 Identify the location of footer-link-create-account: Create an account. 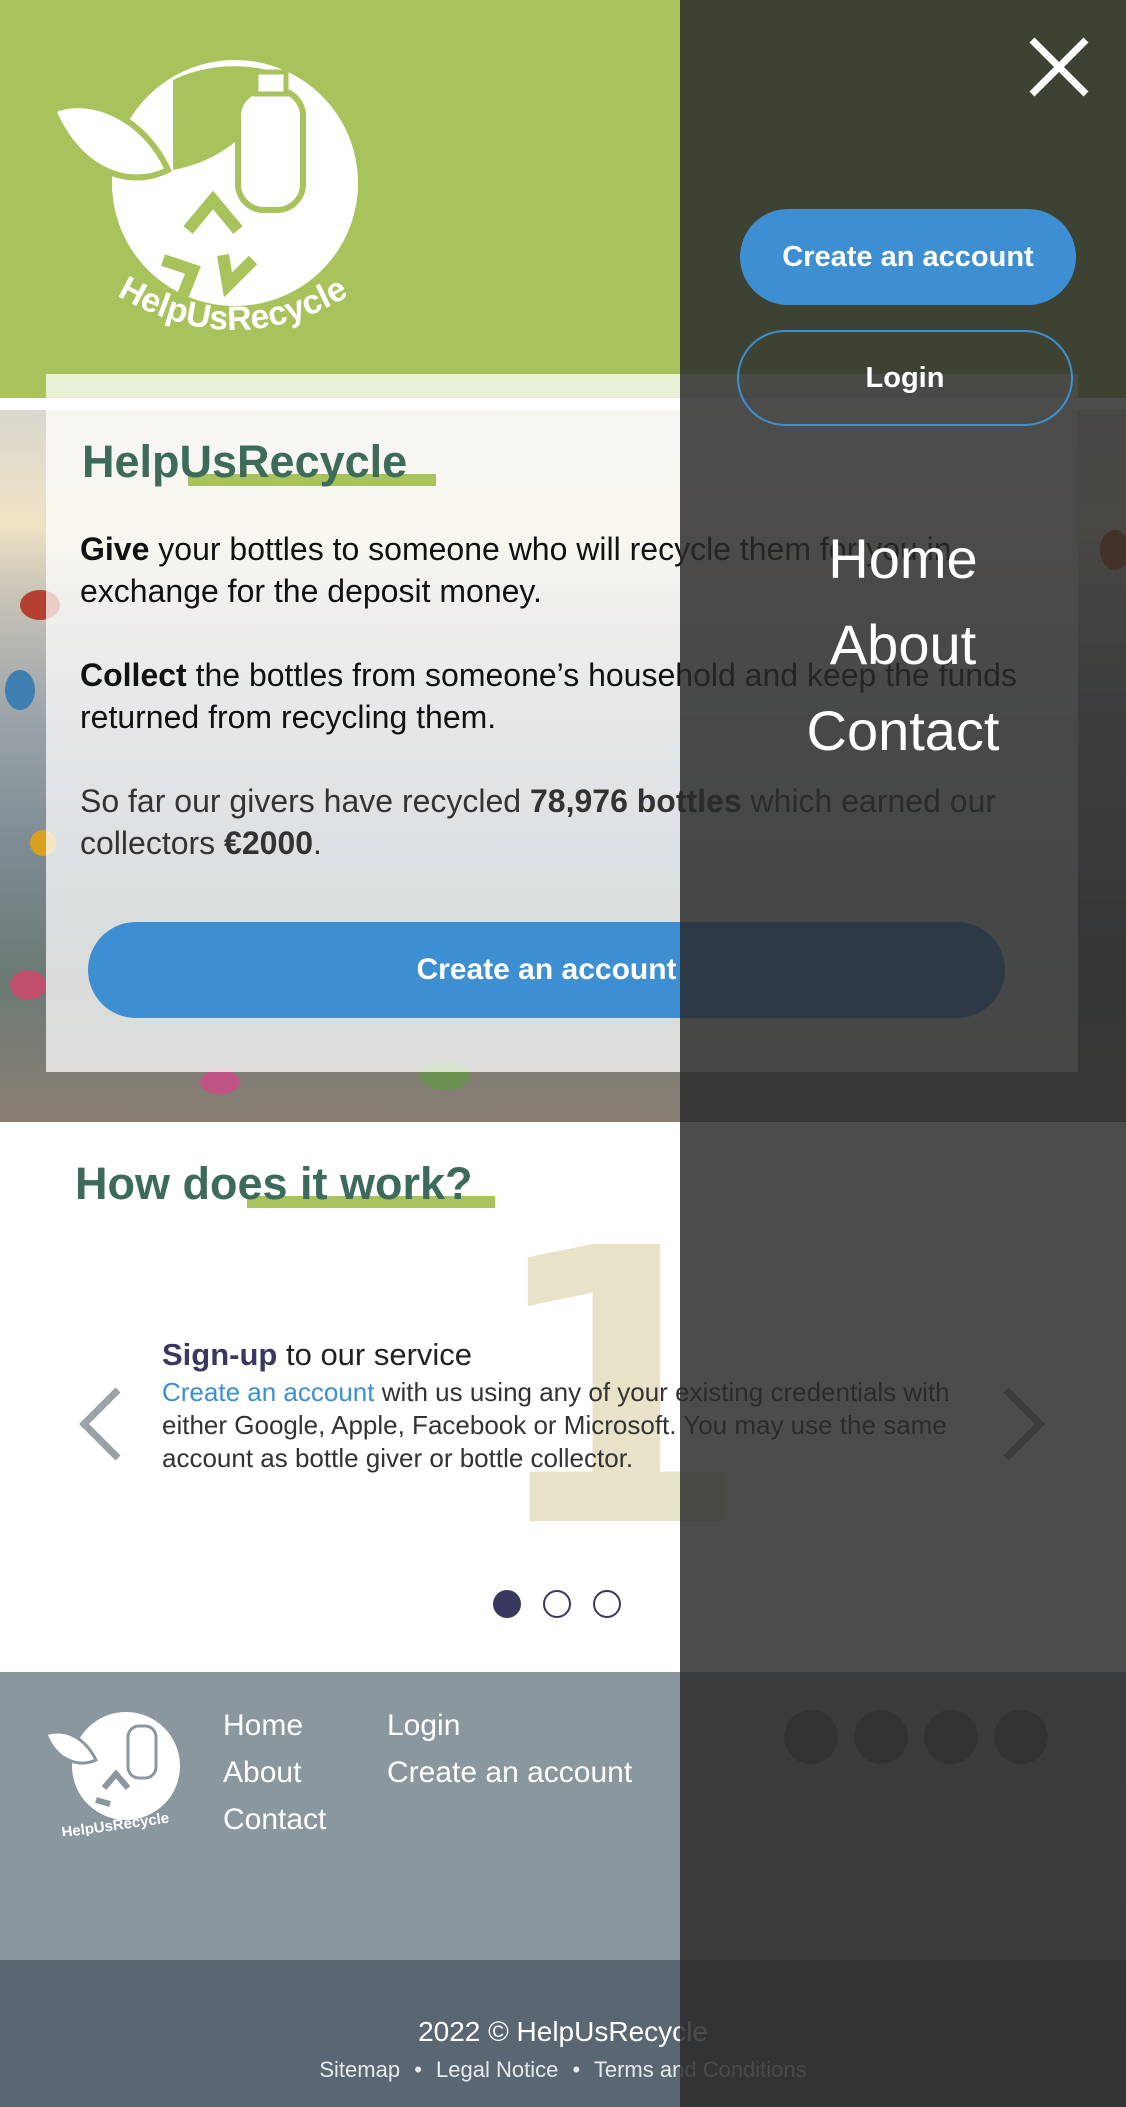
(509, 1773).